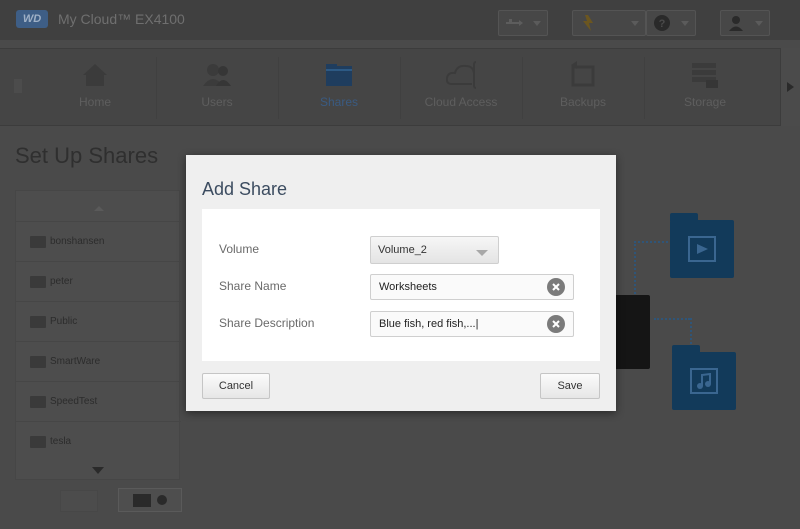  I want to click on nav-scroll-right, so click(790, 87).